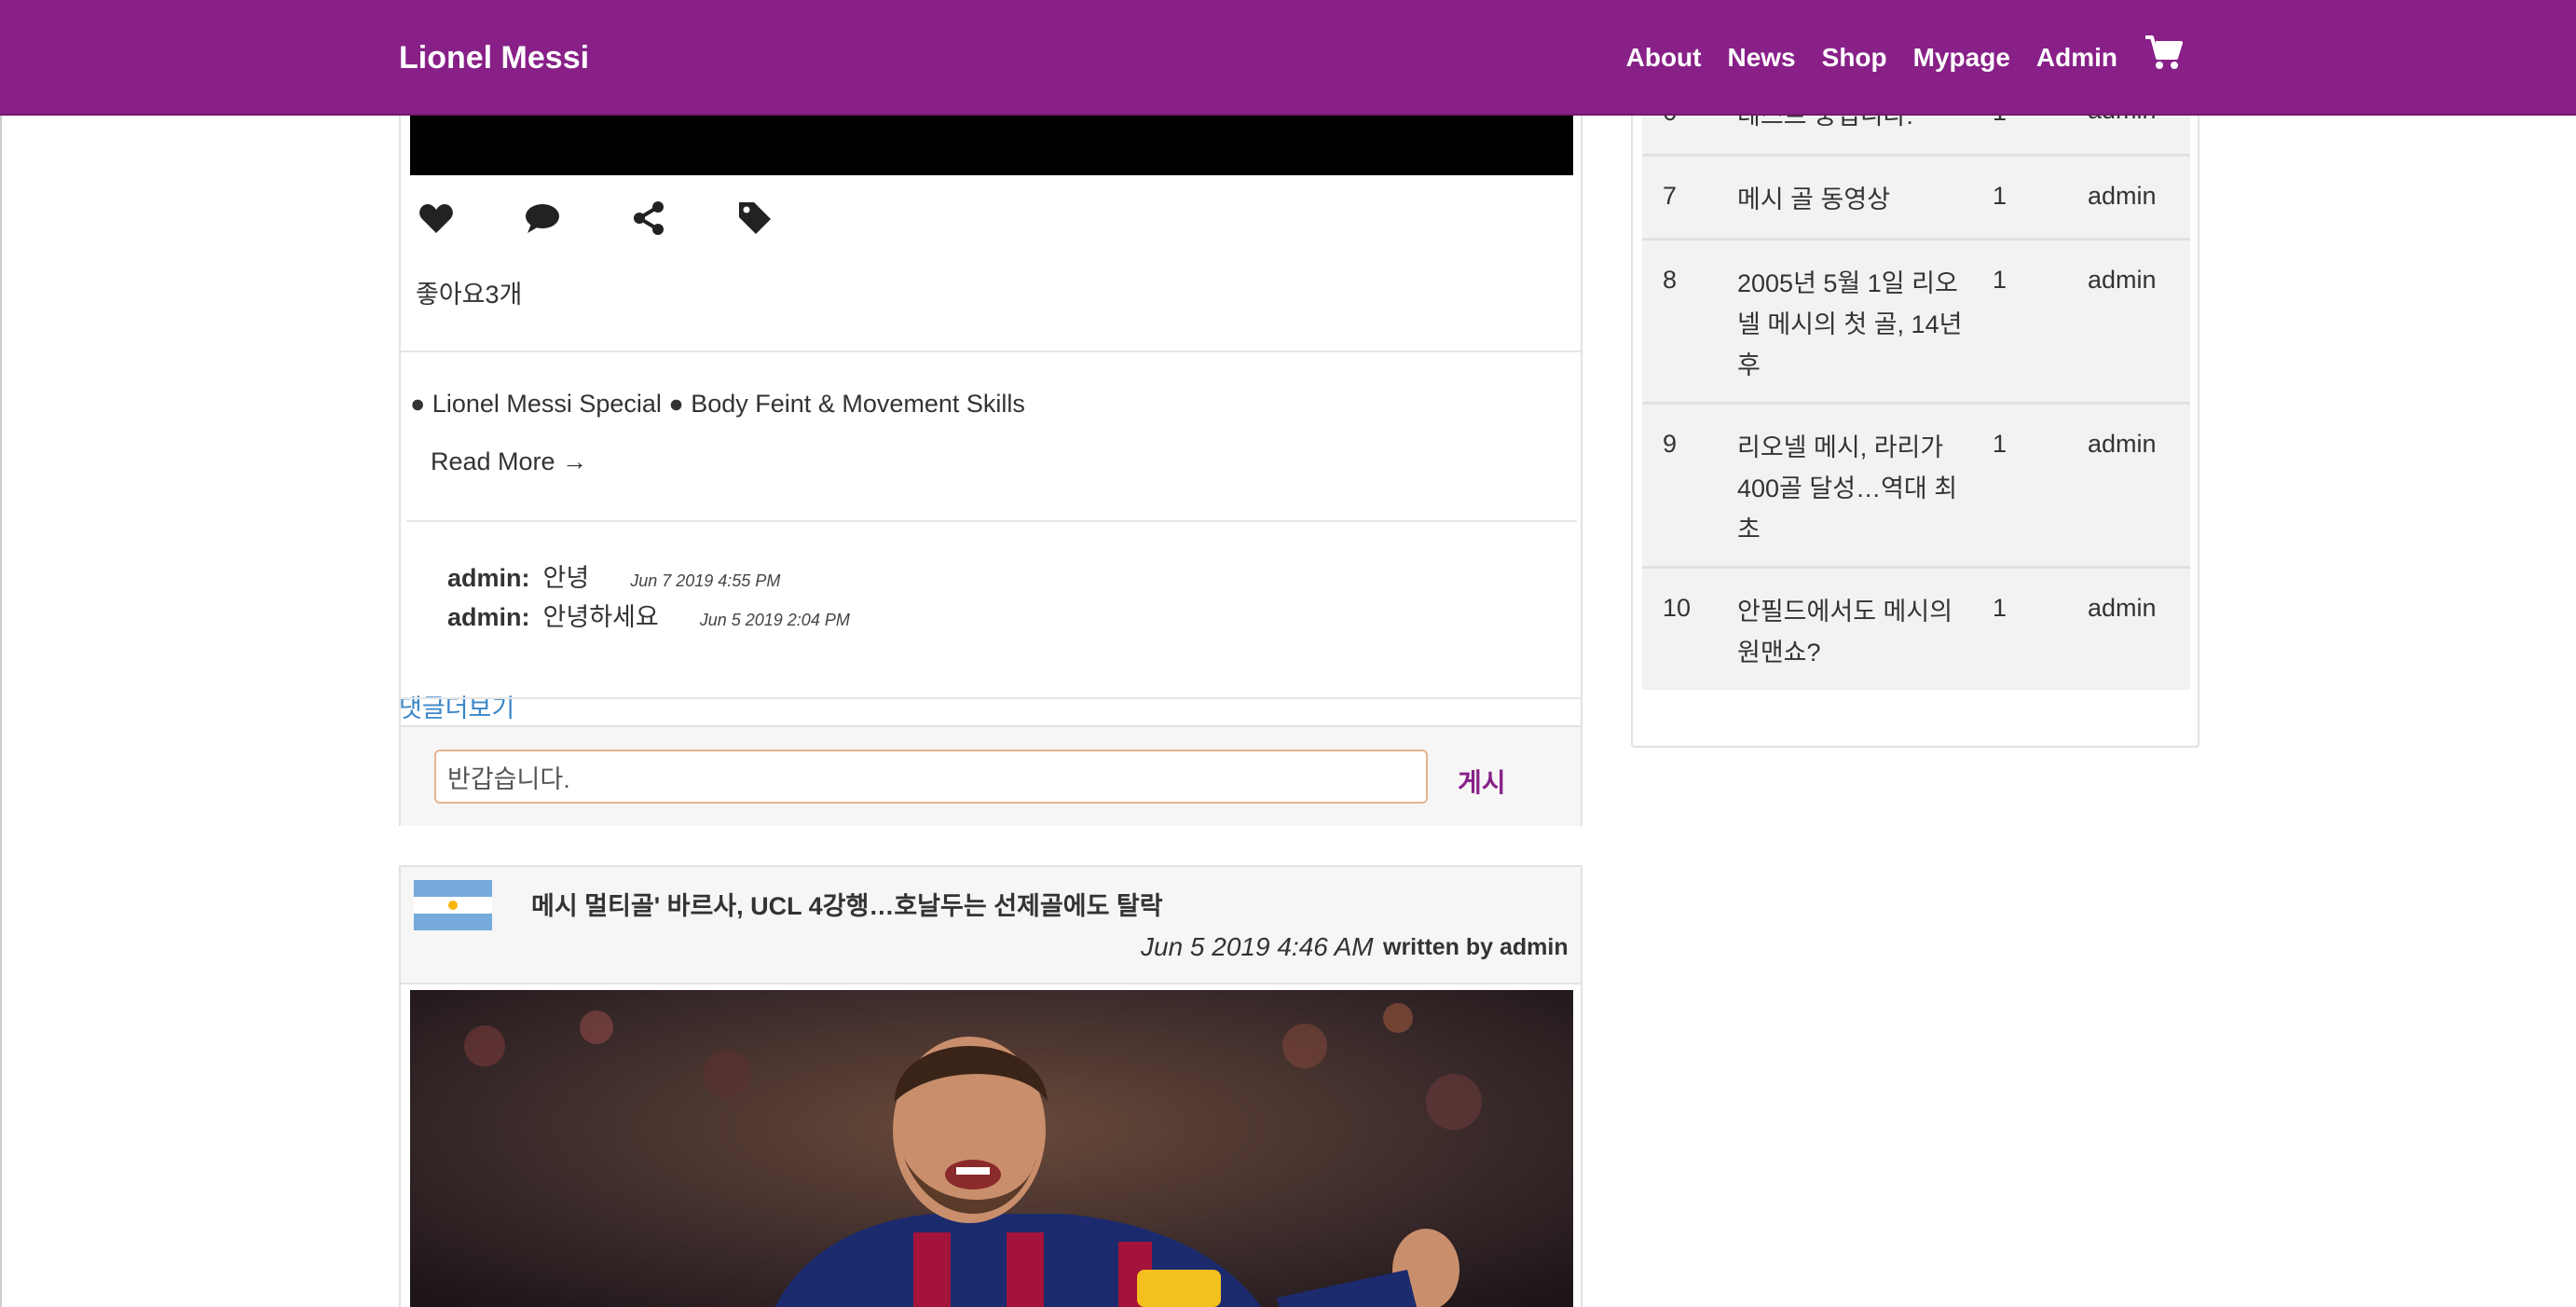 Image resolution: width=2576 pixels, height=1307 pixels. Describe the element at coordinates (1476, 947) in the screenshot. I see `post-author: written by admin` at that location.